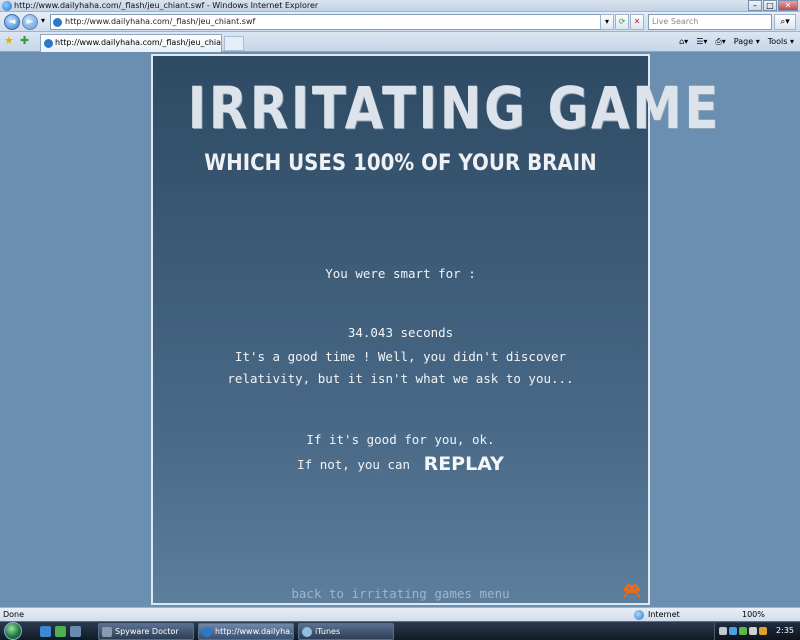  Describe the element at coordinates (24, 41) in the screenshot. I see `add-favorite-icon: ✚` at that location.